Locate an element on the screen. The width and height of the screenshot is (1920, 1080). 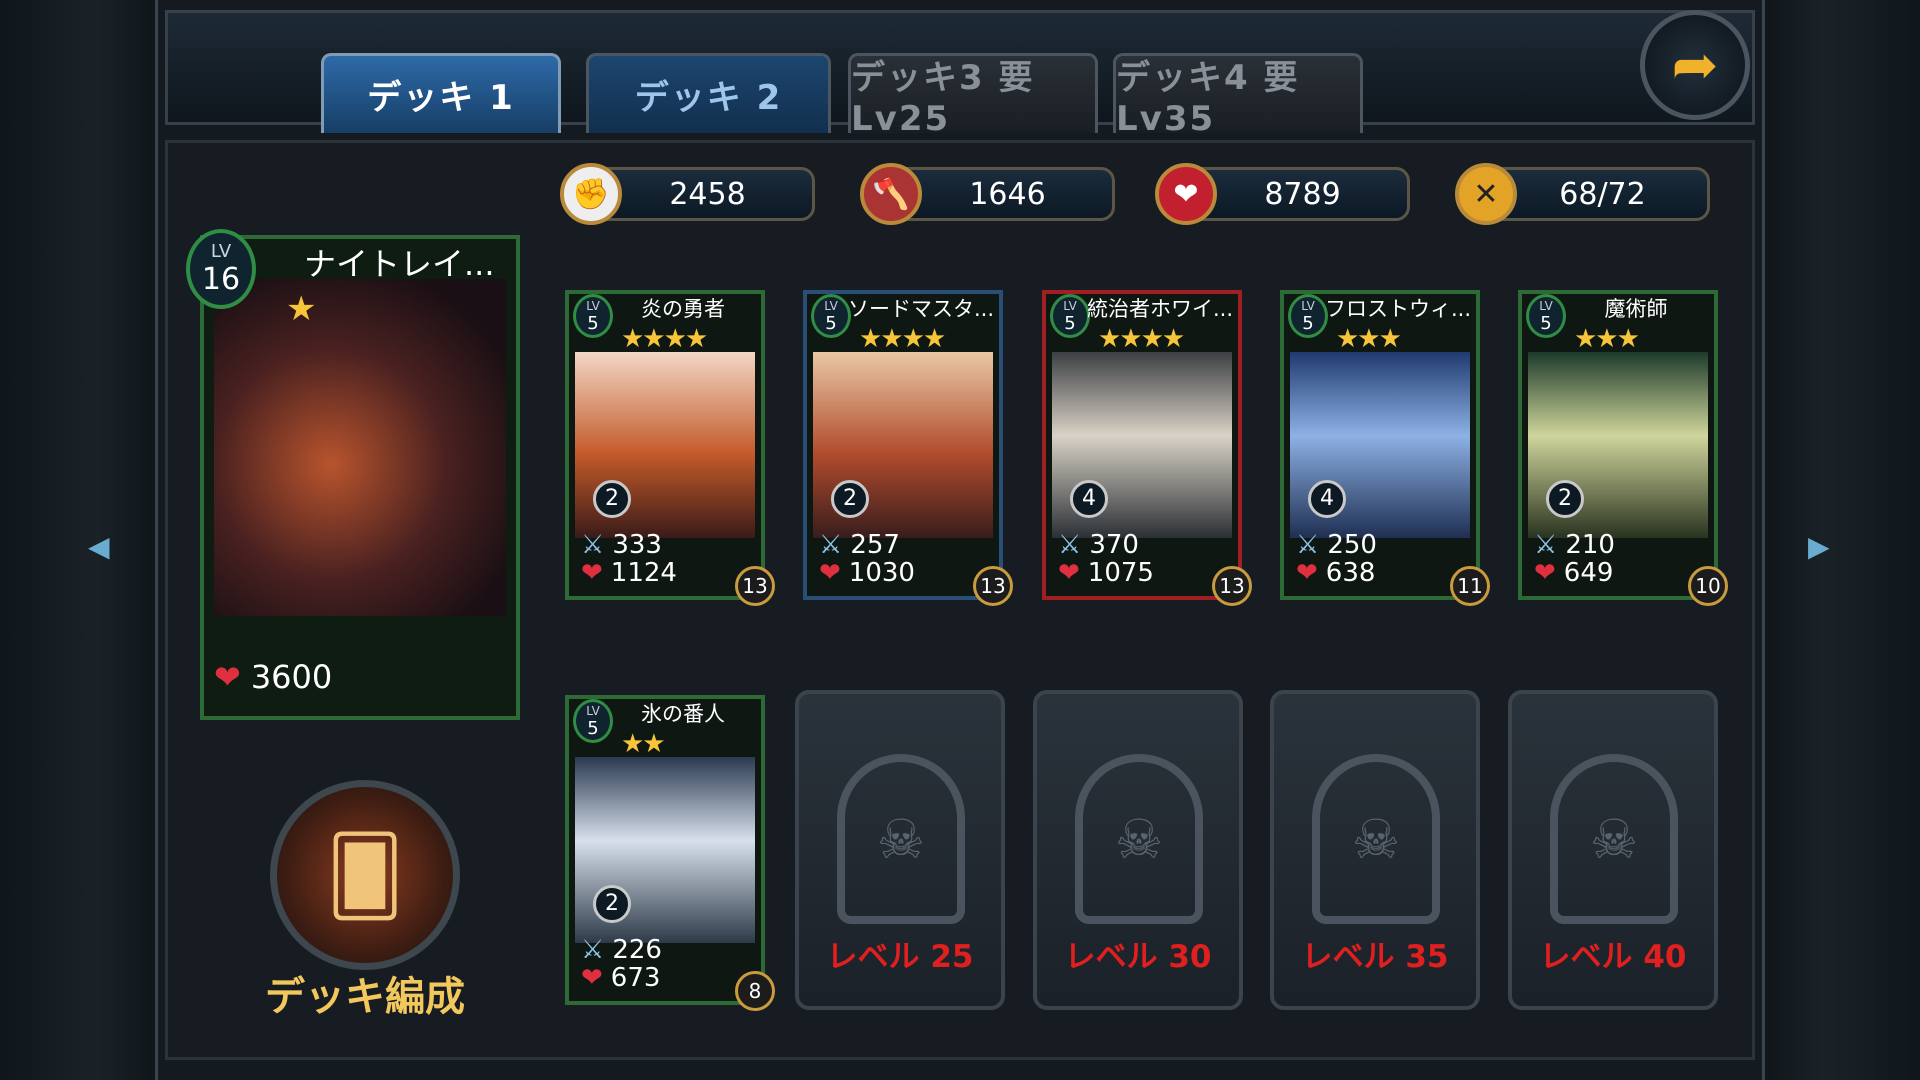
power-total: 1646 🪓 is located at coordinates (987, 194).